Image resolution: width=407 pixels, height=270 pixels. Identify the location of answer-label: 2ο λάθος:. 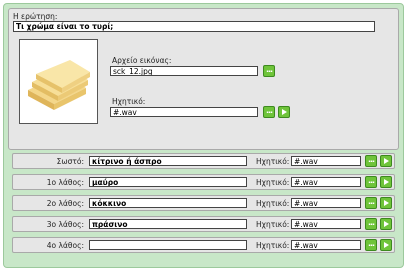
(65, 203).